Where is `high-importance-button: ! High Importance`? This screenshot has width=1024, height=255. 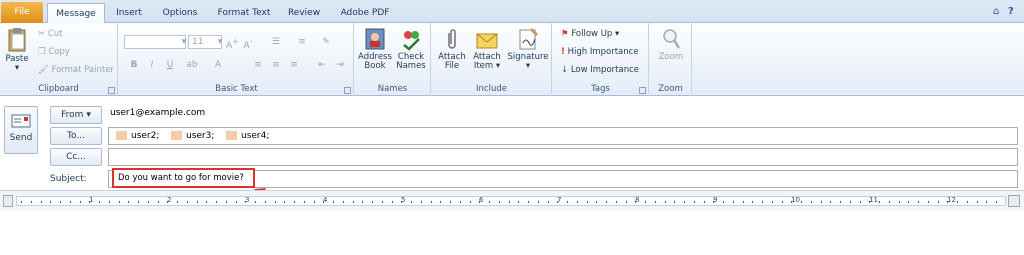
high-importance-button: ! High Importance is located at coordinates (600, 52).